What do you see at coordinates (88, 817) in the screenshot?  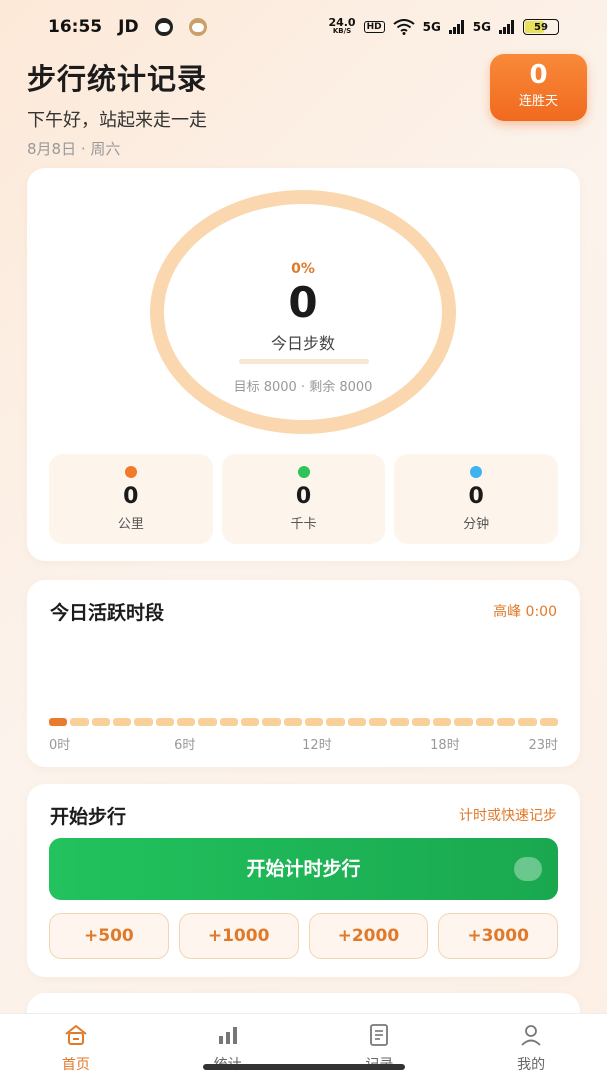 I see `walk-title: 开始步行` at bounding box center [88, 817].